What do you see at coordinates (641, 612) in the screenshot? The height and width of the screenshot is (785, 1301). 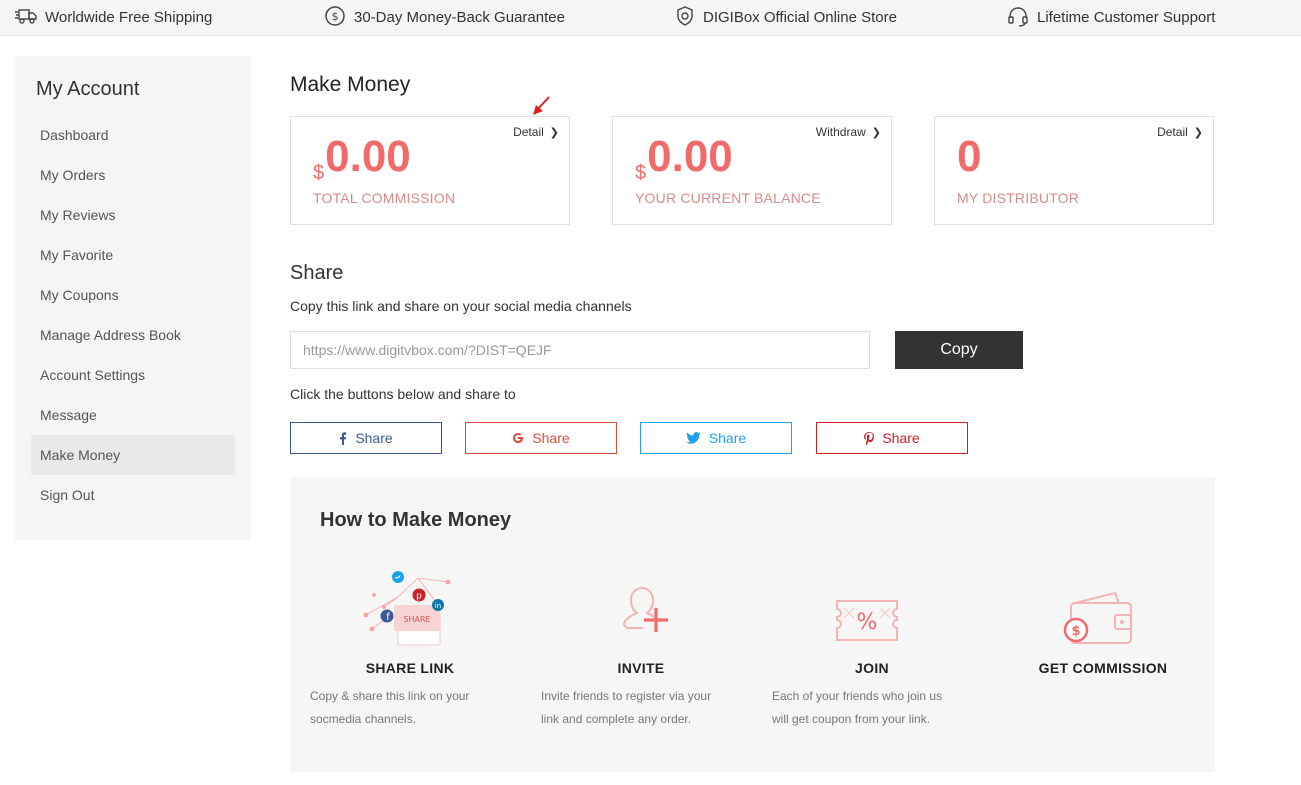 I see `invite-user-icon` at bounding box center [641, 612].